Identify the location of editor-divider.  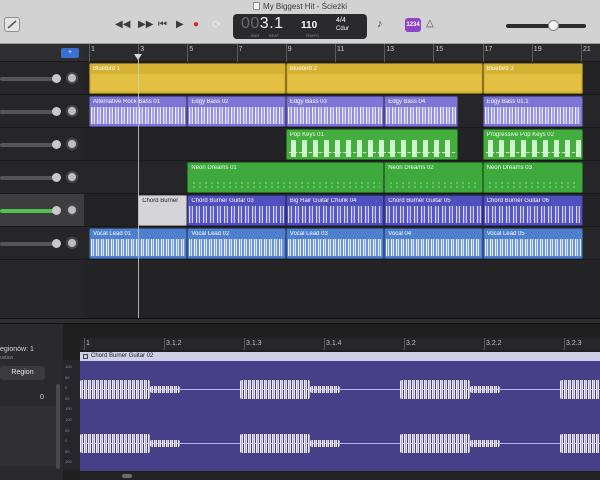
(300, 321).